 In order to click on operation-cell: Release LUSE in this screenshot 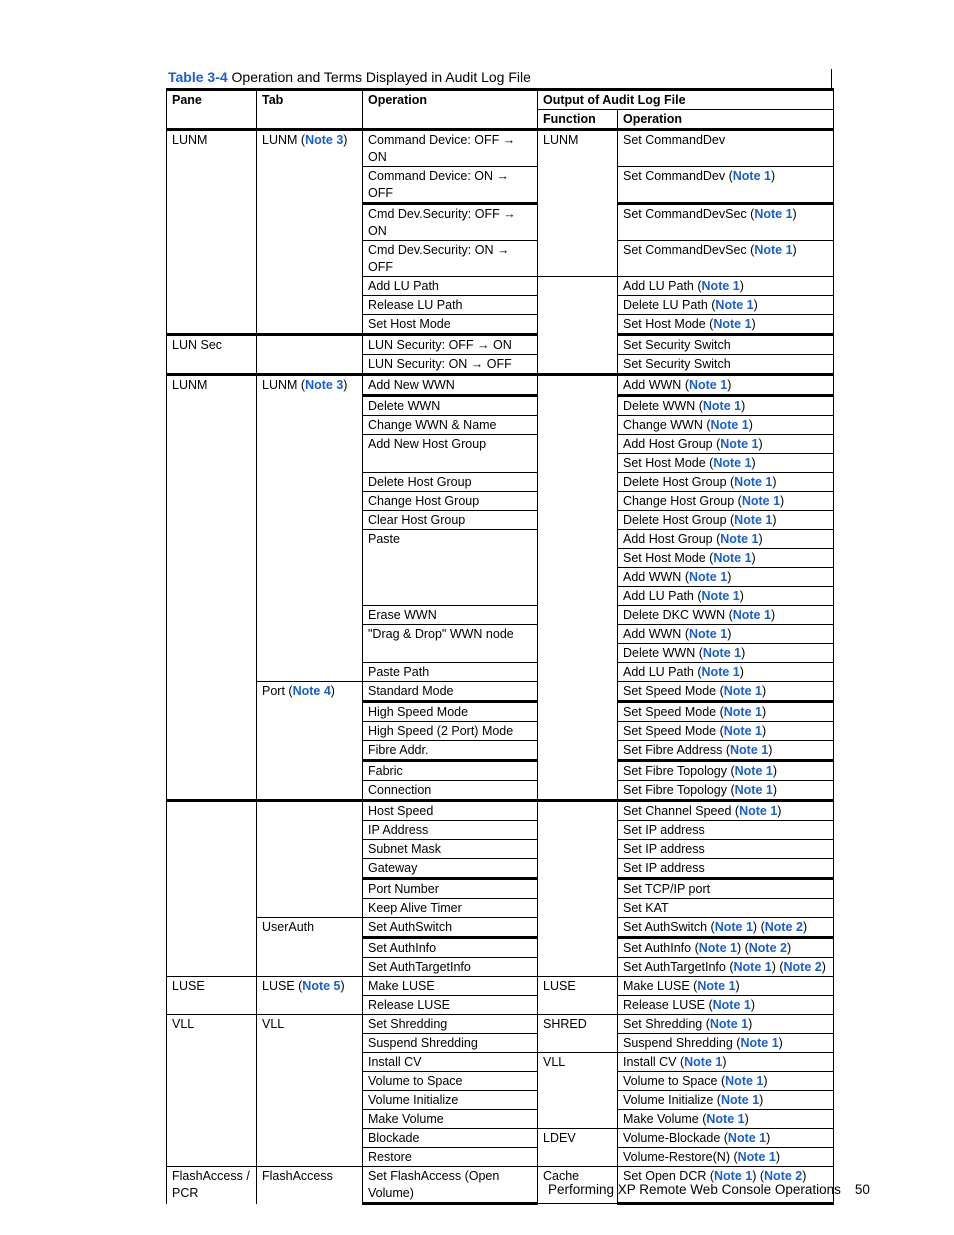, I will do `click(450, 1005)`.